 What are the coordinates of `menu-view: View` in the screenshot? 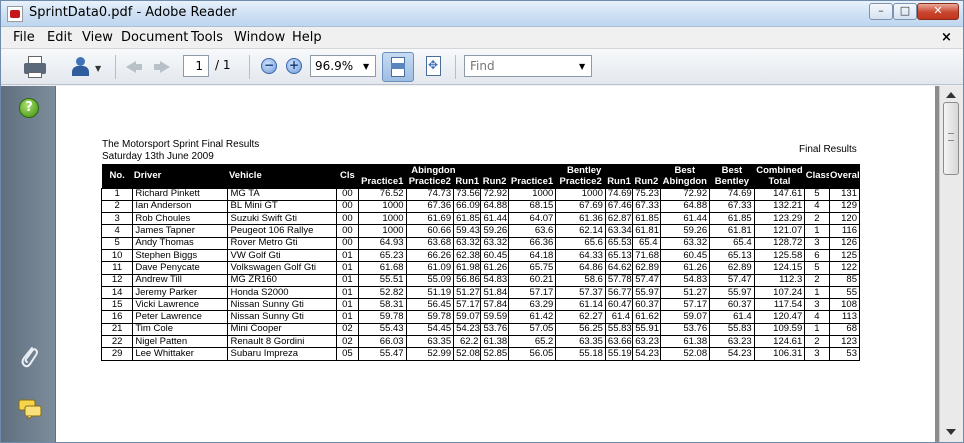 It's located at (97, 37).